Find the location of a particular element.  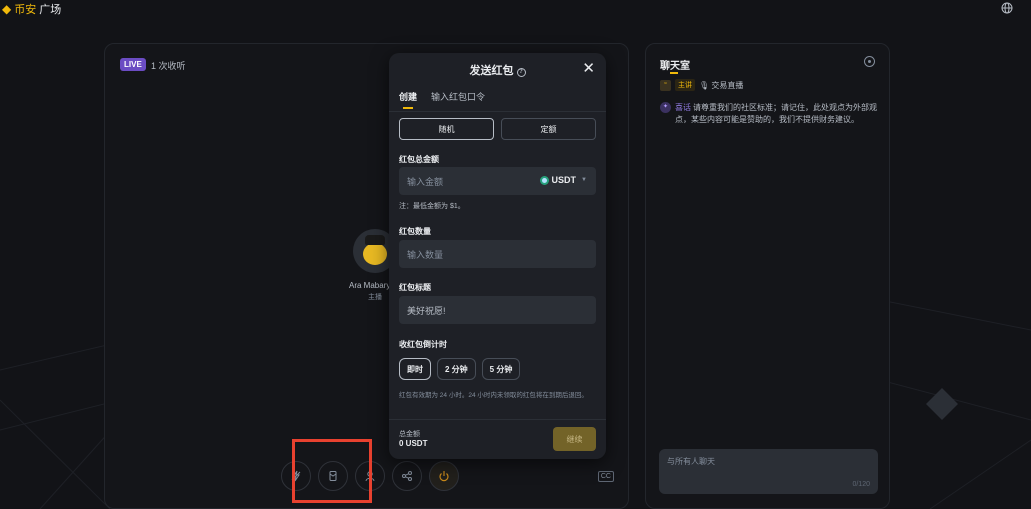

random-amount-button: 随机 is located at coordinates (446, 129).